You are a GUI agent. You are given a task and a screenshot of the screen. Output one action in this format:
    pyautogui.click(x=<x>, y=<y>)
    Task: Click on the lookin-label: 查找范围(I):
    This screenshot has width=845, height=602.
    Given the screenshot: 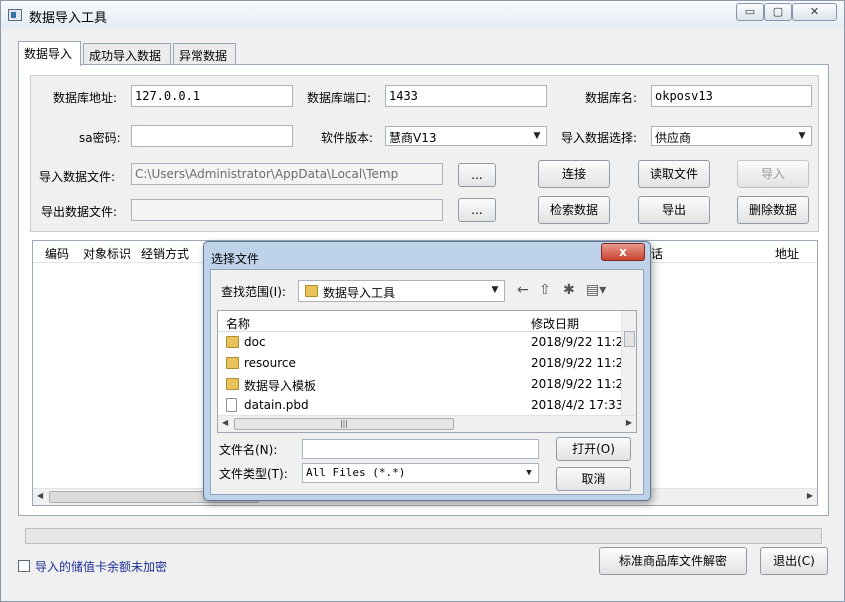 What is the action you would take?
    pyautogui.click(x=253, y=292)
    